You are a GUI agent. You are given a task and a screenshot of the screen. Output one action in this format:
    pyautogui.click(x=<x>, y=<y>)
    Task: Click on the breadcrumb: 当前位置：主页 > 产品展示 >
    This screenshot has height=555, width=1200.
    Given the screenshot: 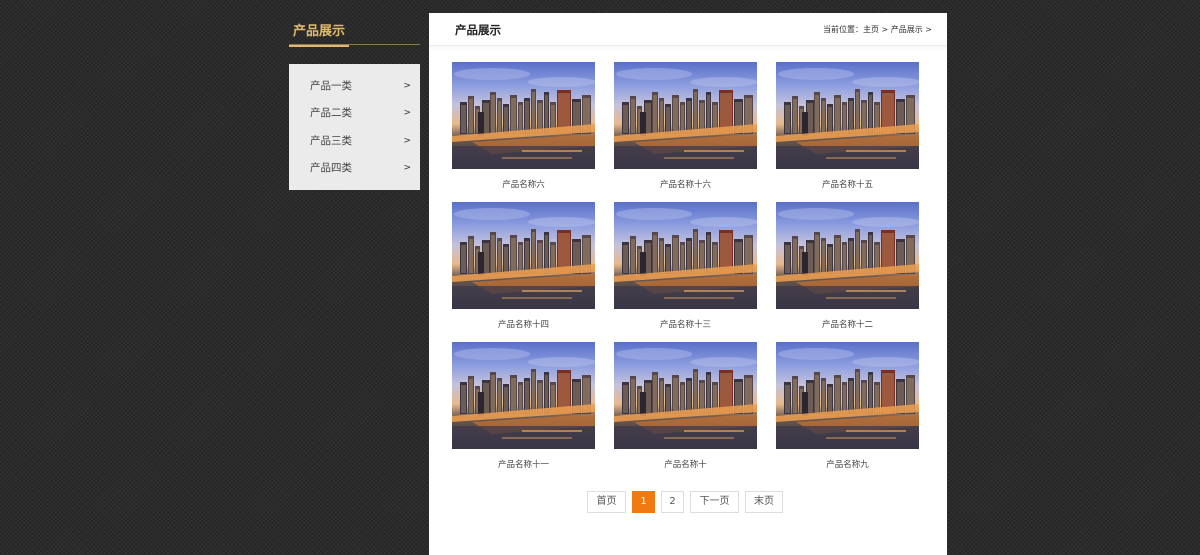 What is the action you would take?
    pyautogui.click(x=877, y=29)
    